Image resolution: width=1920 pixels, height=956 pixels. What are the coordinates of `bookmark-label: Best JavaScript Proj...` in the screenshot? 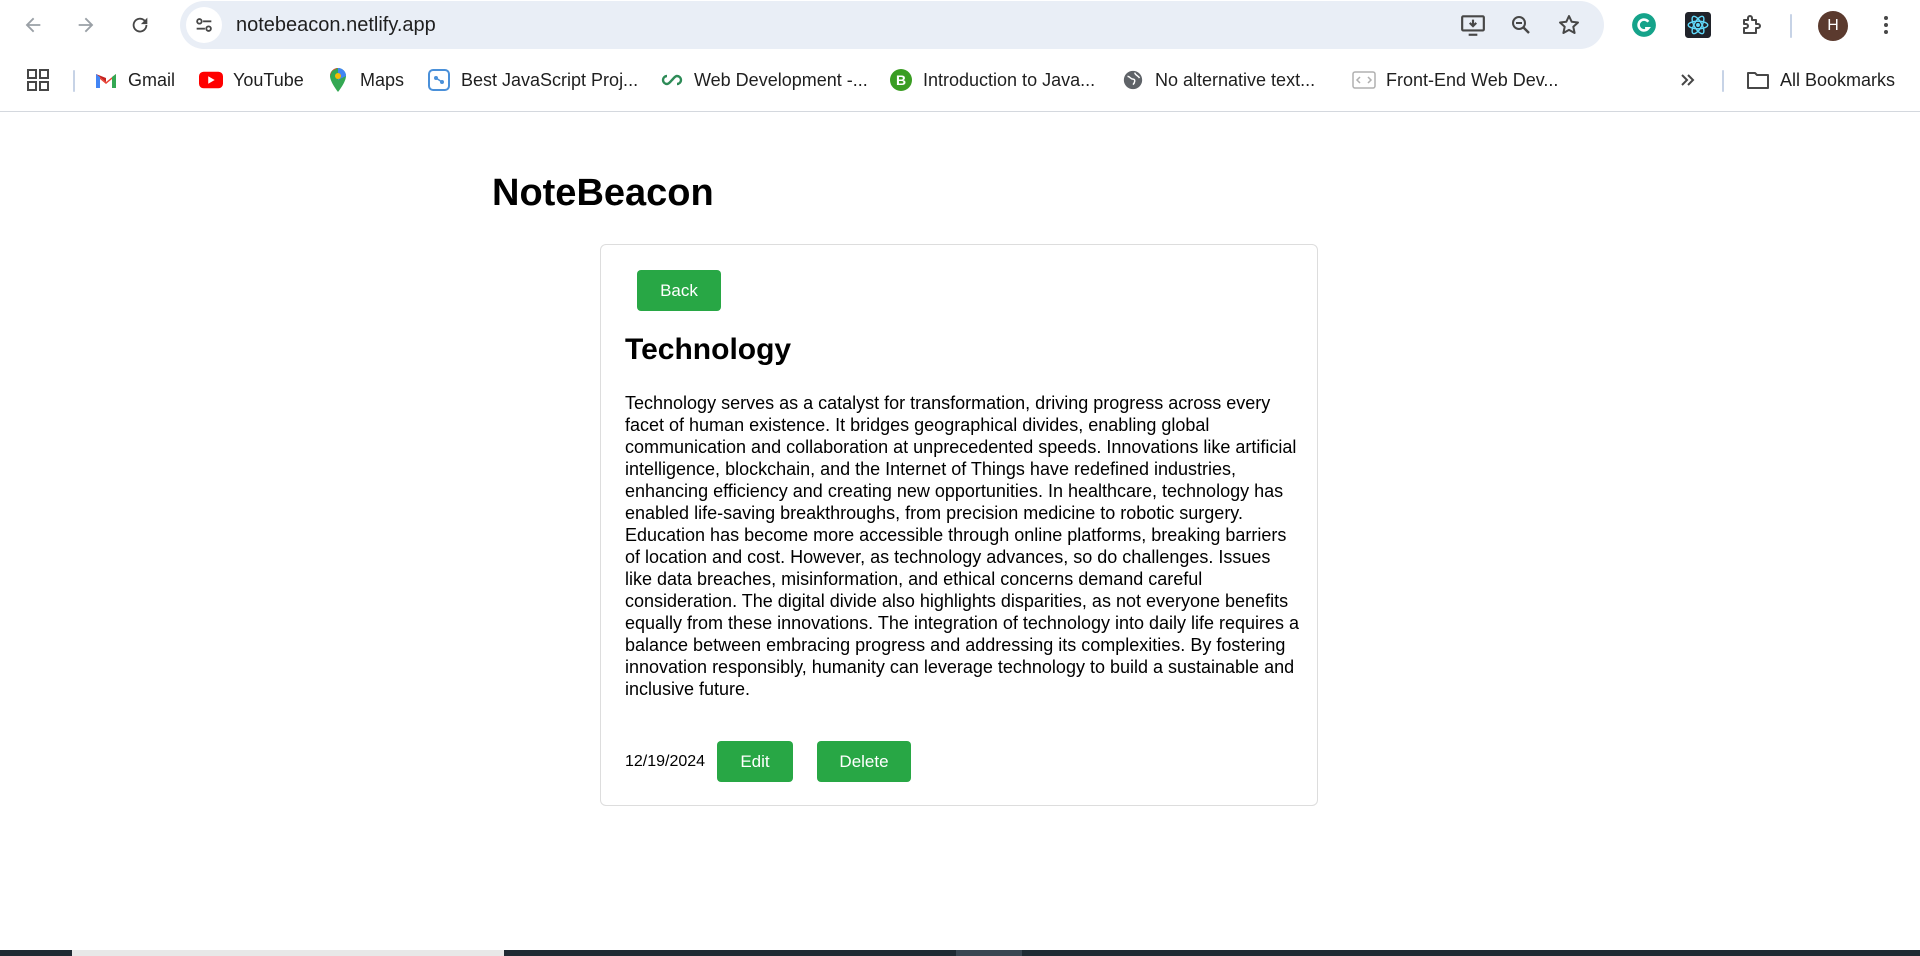 It's located at (550, 79).